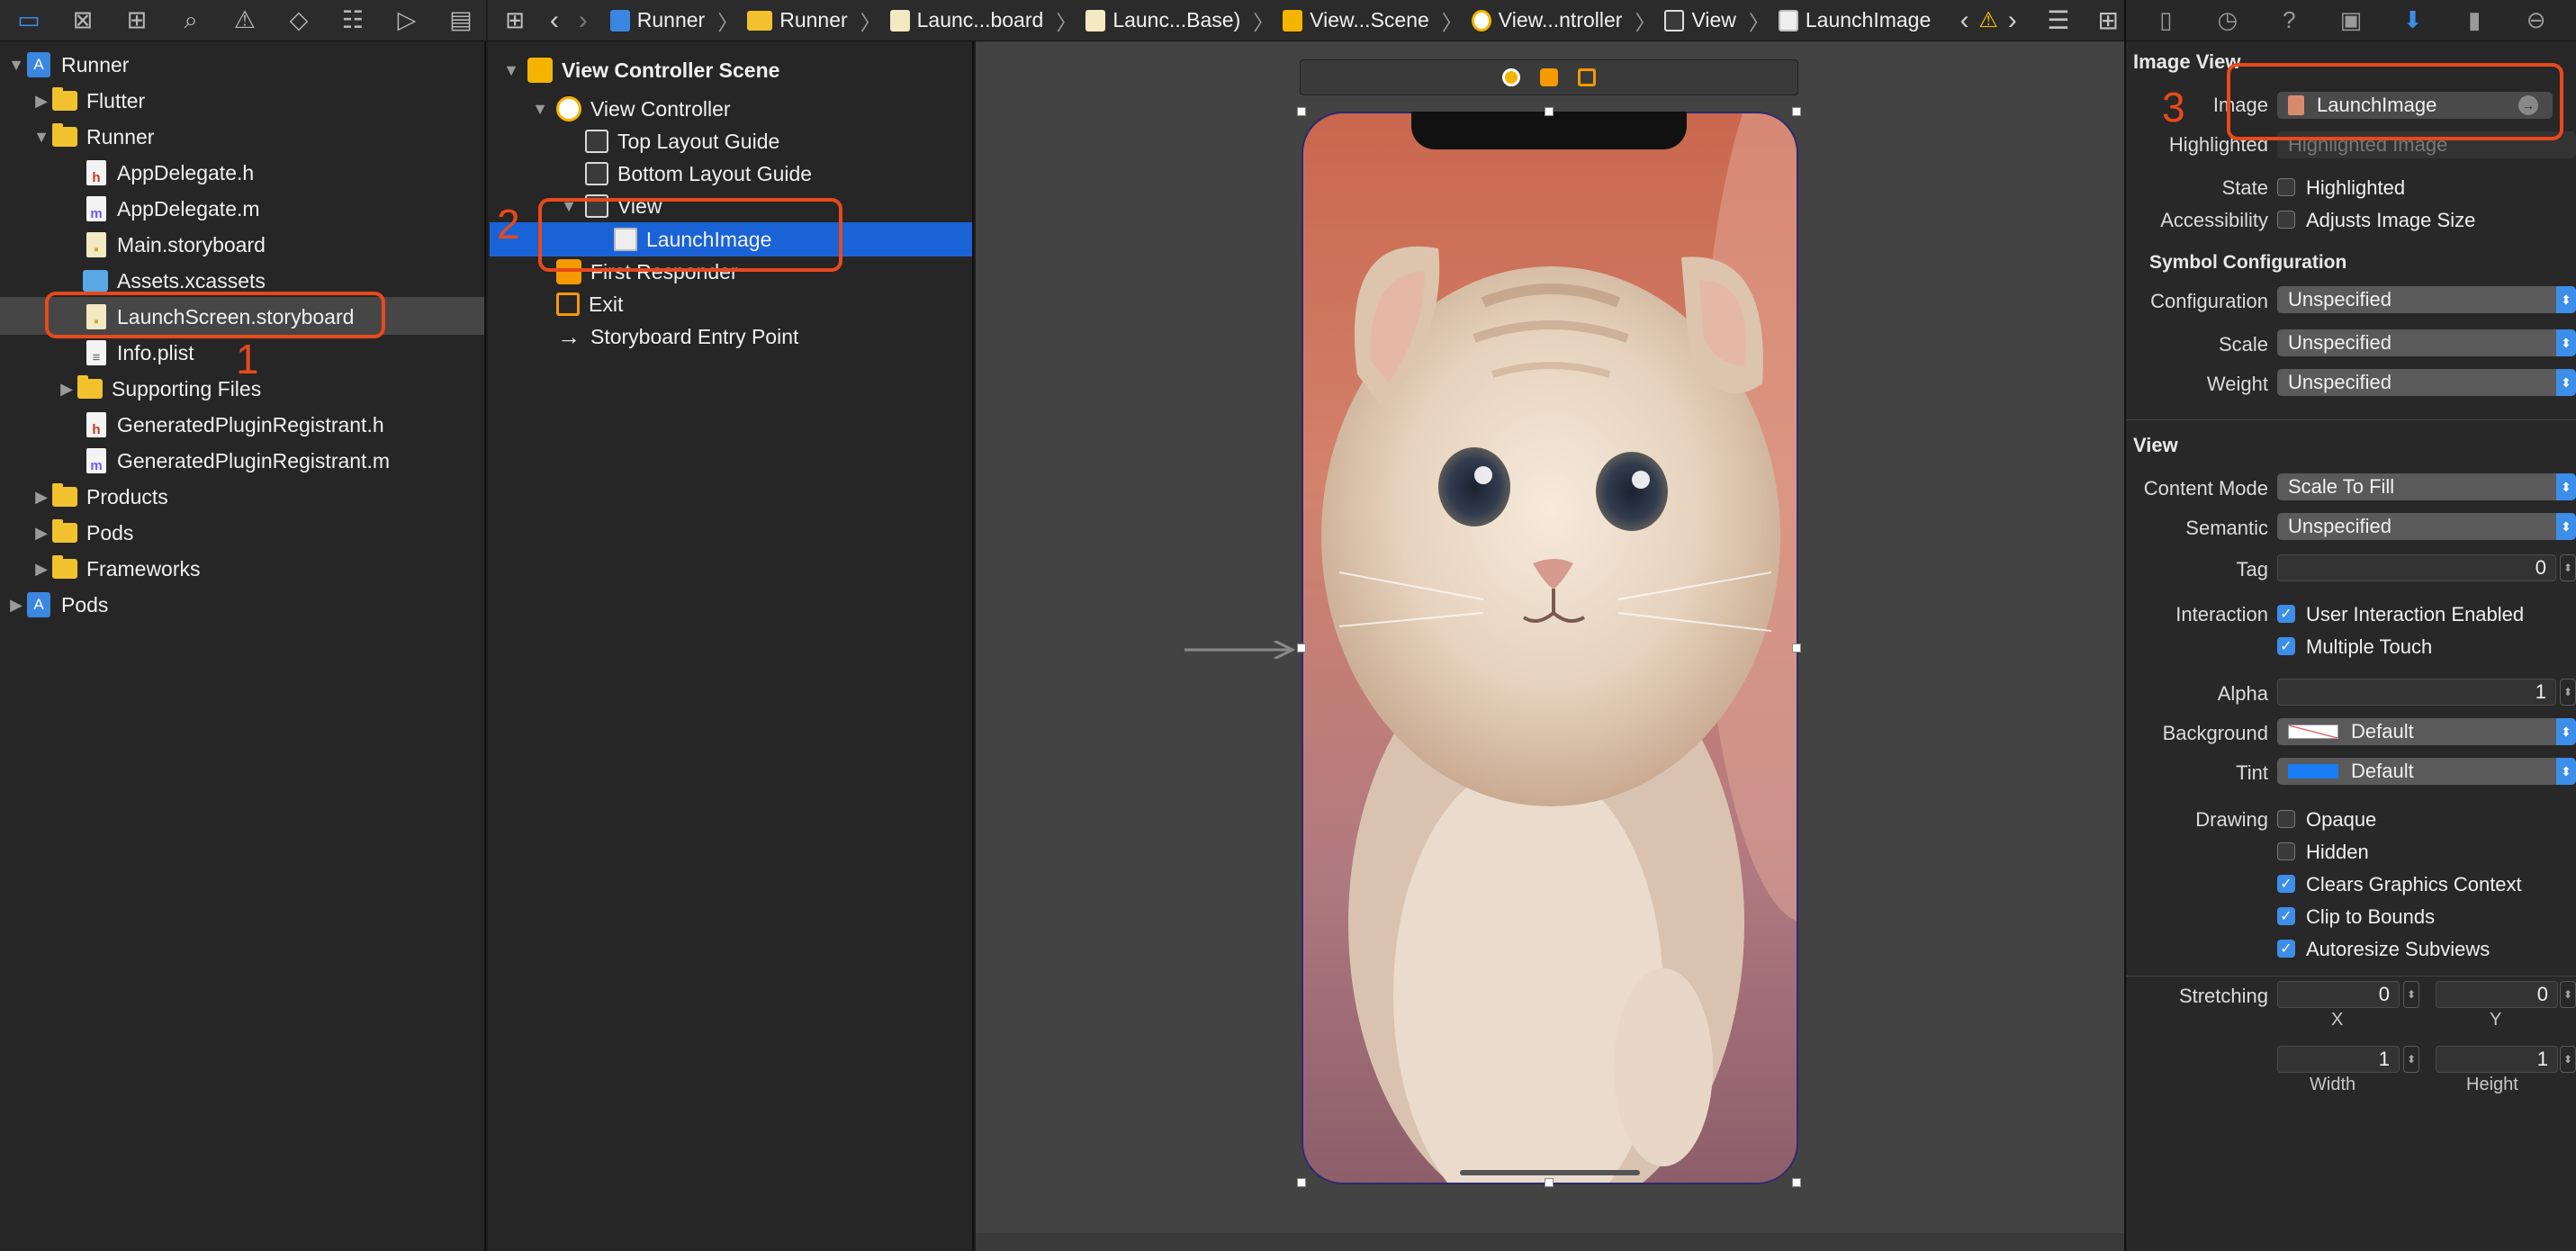 The image size is (2576, 1251). What do you see at coordinates (677, 337) in the screenshot?
I see `outline-item-entry-point: → Storyboard Entry Point` at bounding box center [677, 337].